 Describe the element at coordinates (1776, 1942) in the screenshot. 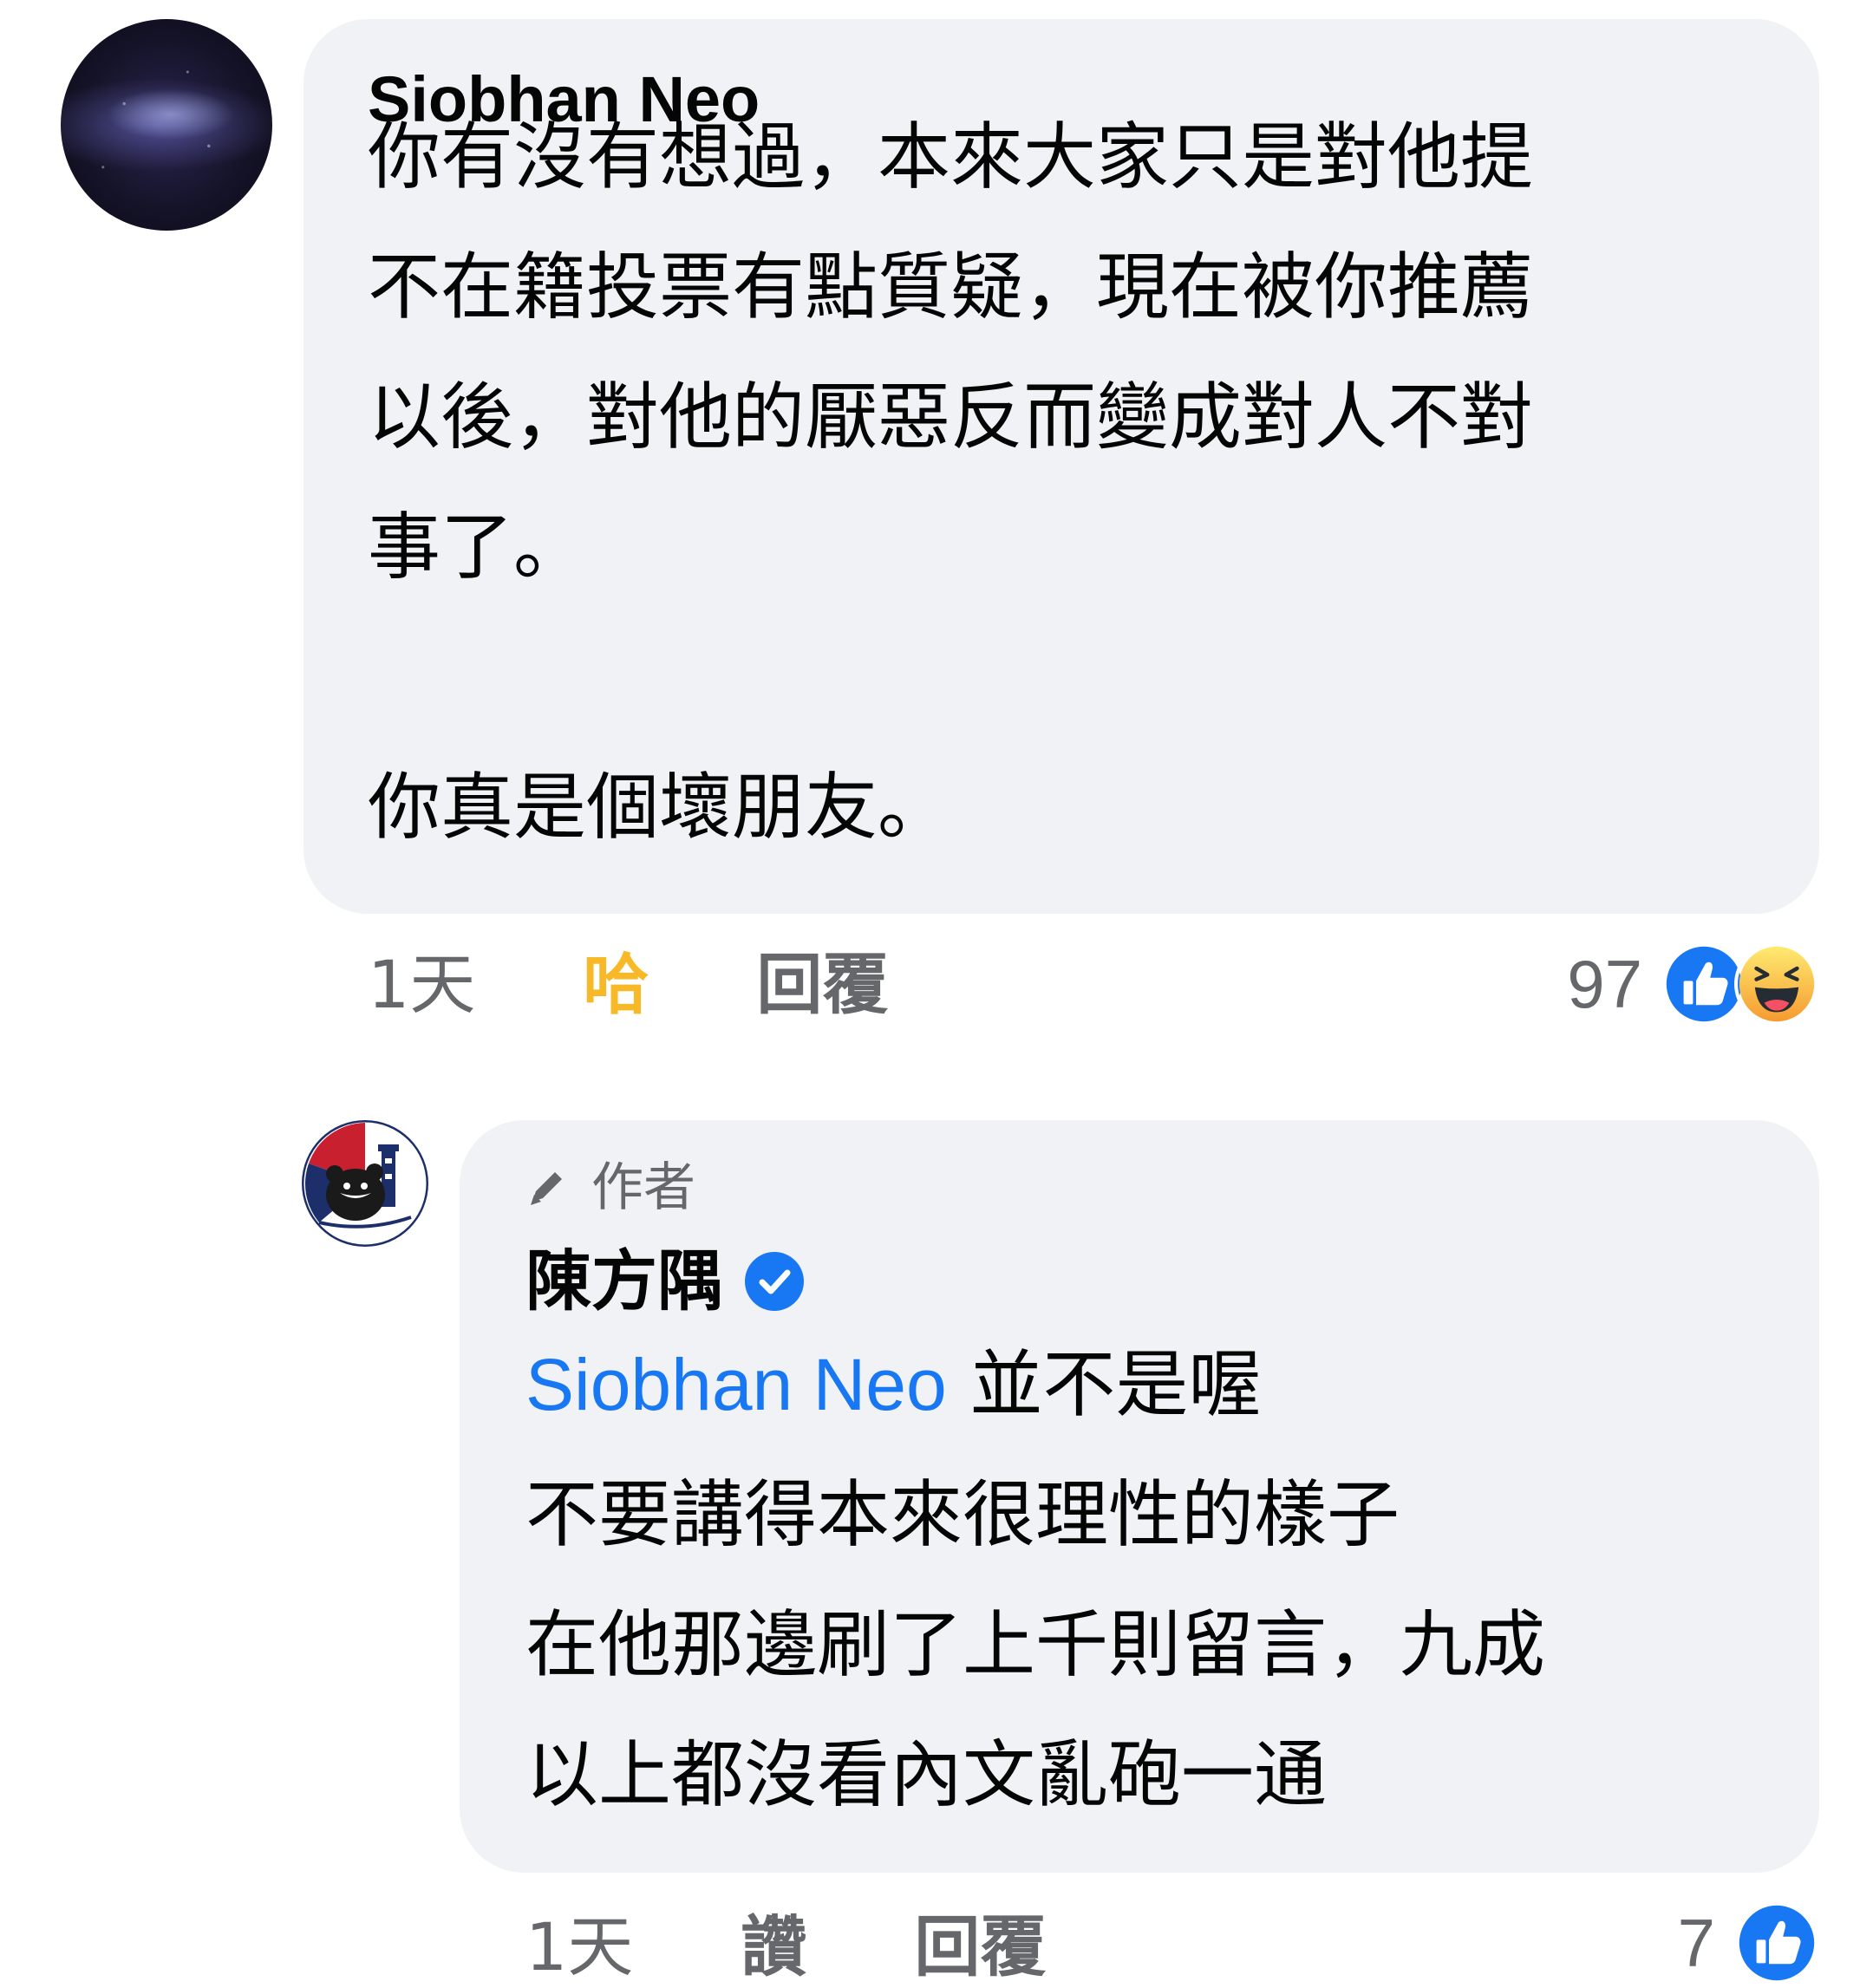

I see `like-icon` at that location.